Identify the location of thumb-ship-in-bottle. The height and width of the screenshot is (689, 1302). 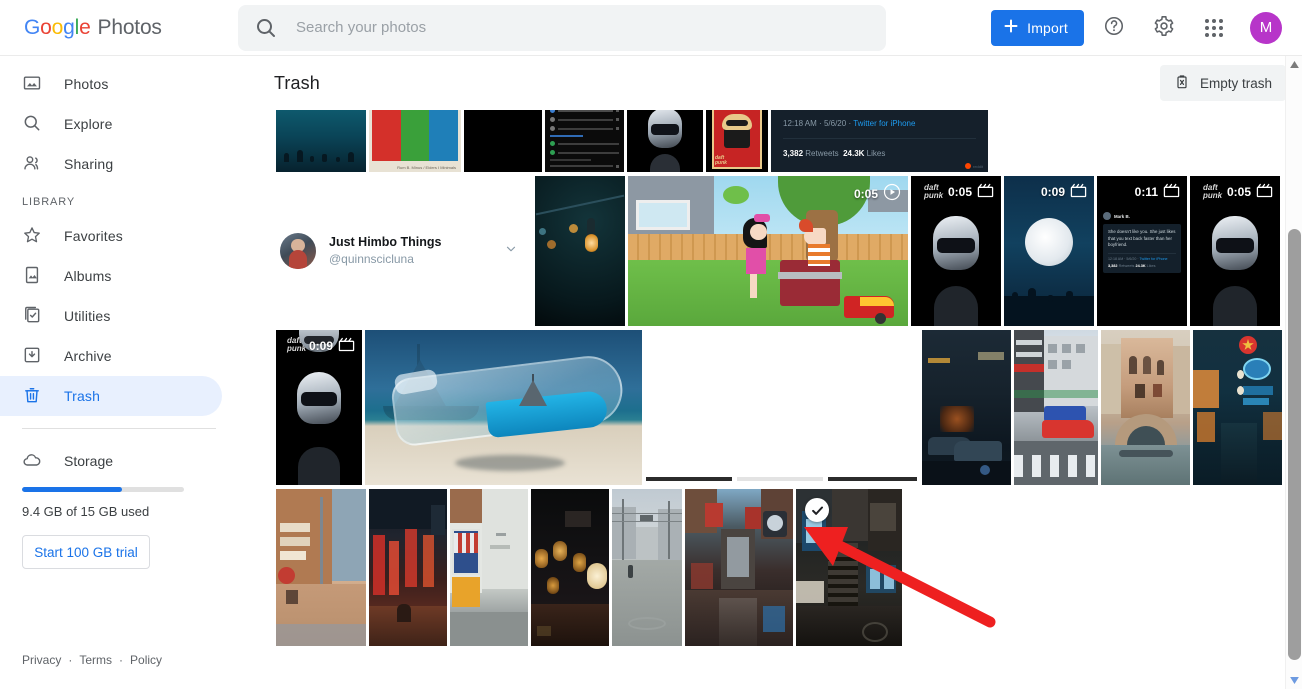
(503, 407).